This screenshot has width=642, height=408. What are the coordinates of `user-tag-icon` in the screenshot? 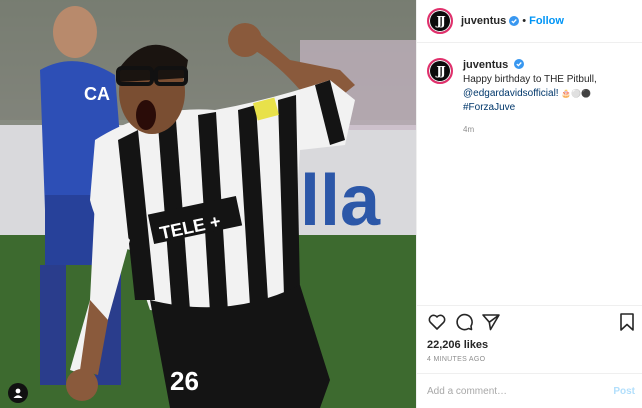 It's located at (18, 393).